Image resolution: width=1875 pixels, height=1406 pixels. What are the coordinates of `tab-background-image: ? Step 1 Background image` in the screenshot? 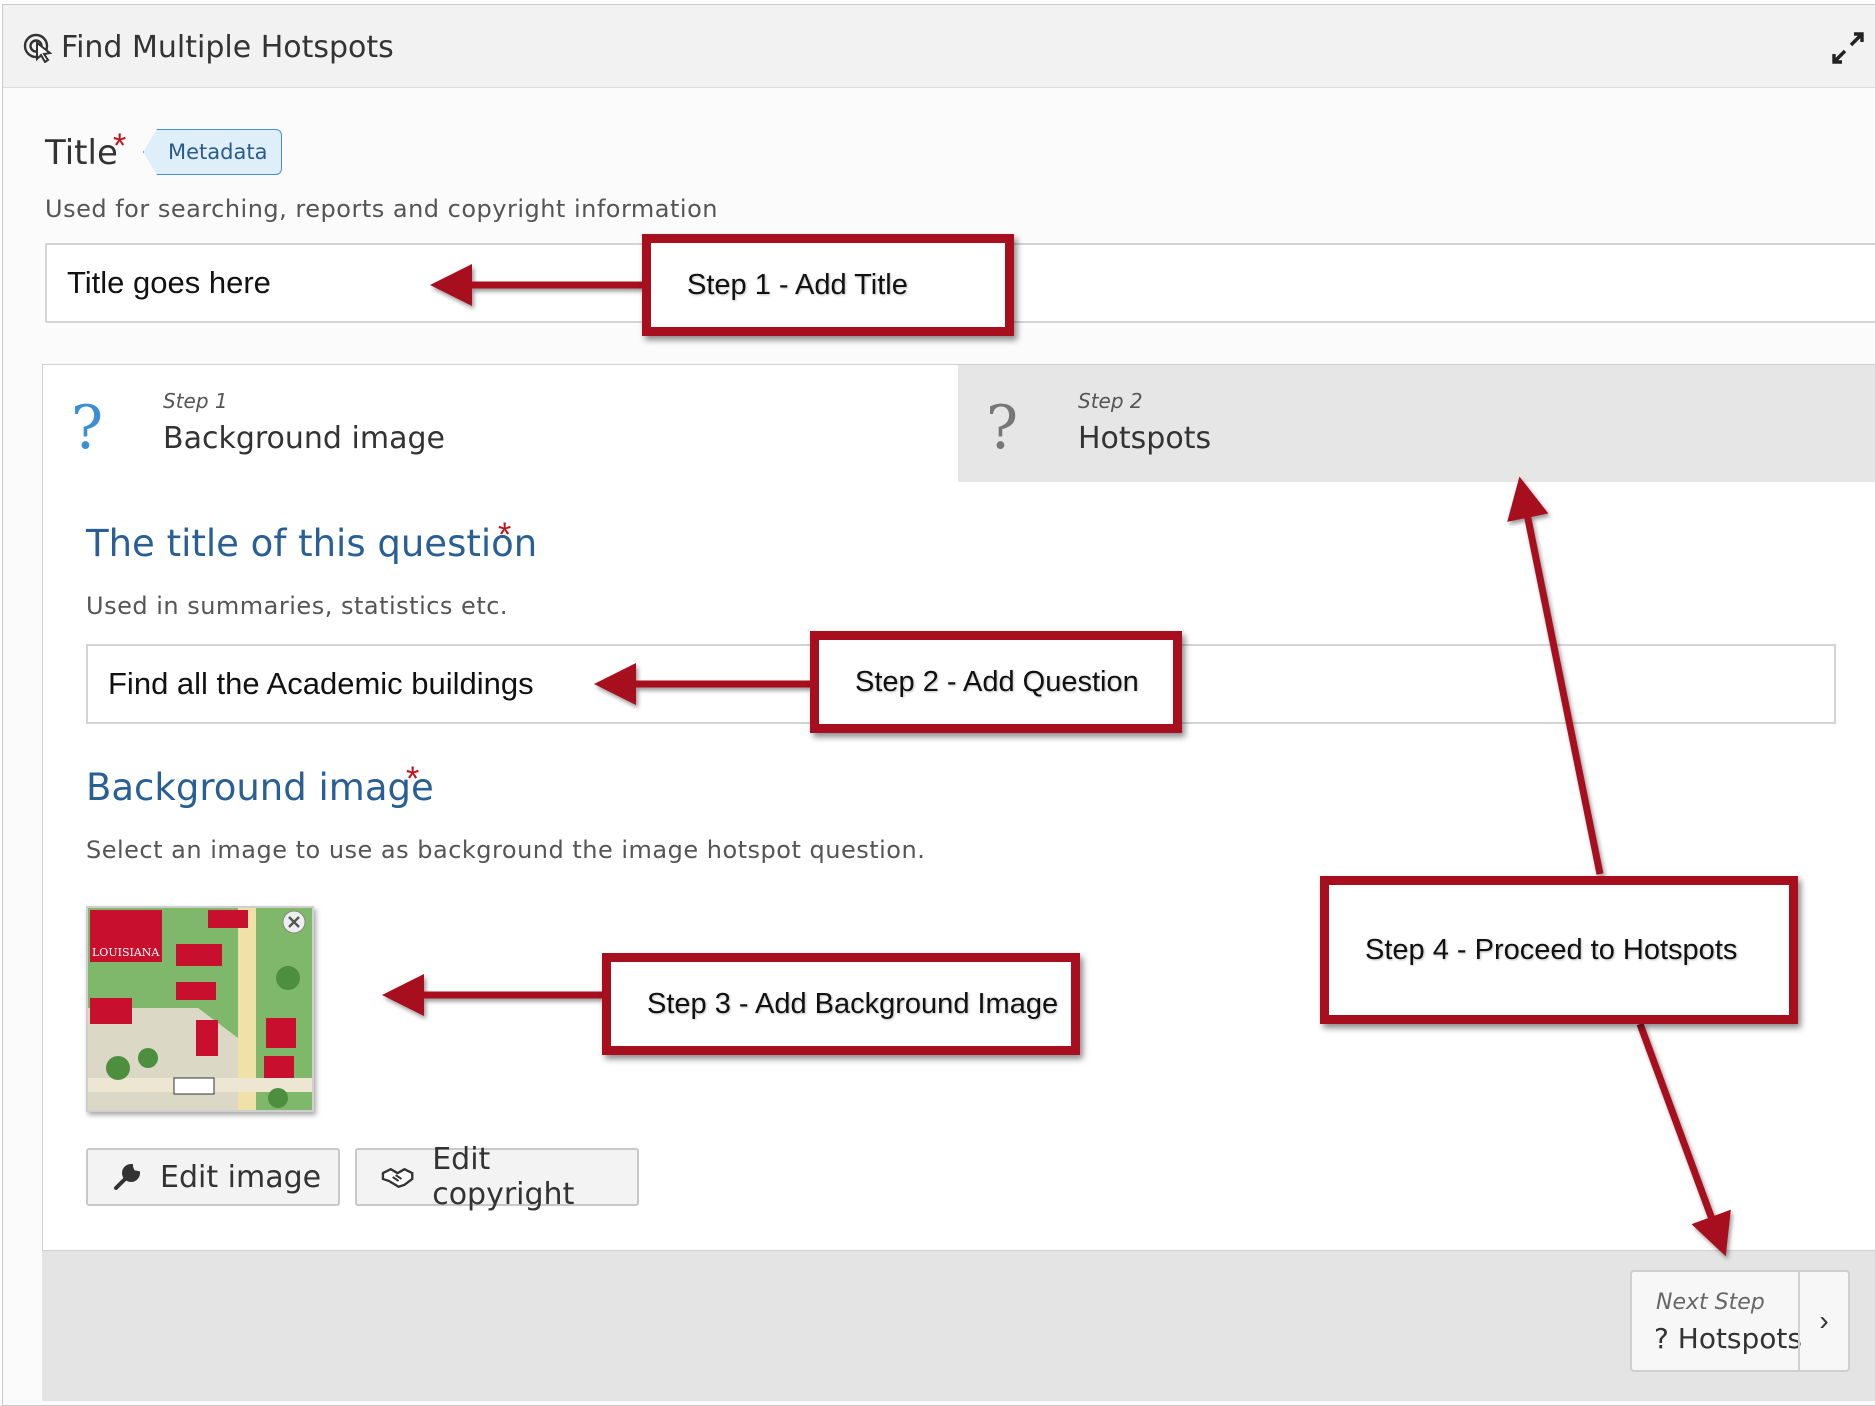 It's located at (500, 423).